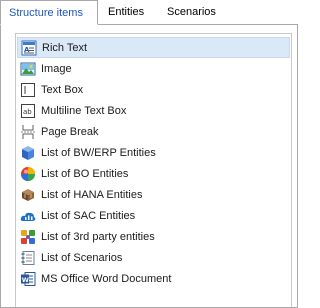  I want to click on list-item-scenarios: List of Scenarios, so click(153, 257).